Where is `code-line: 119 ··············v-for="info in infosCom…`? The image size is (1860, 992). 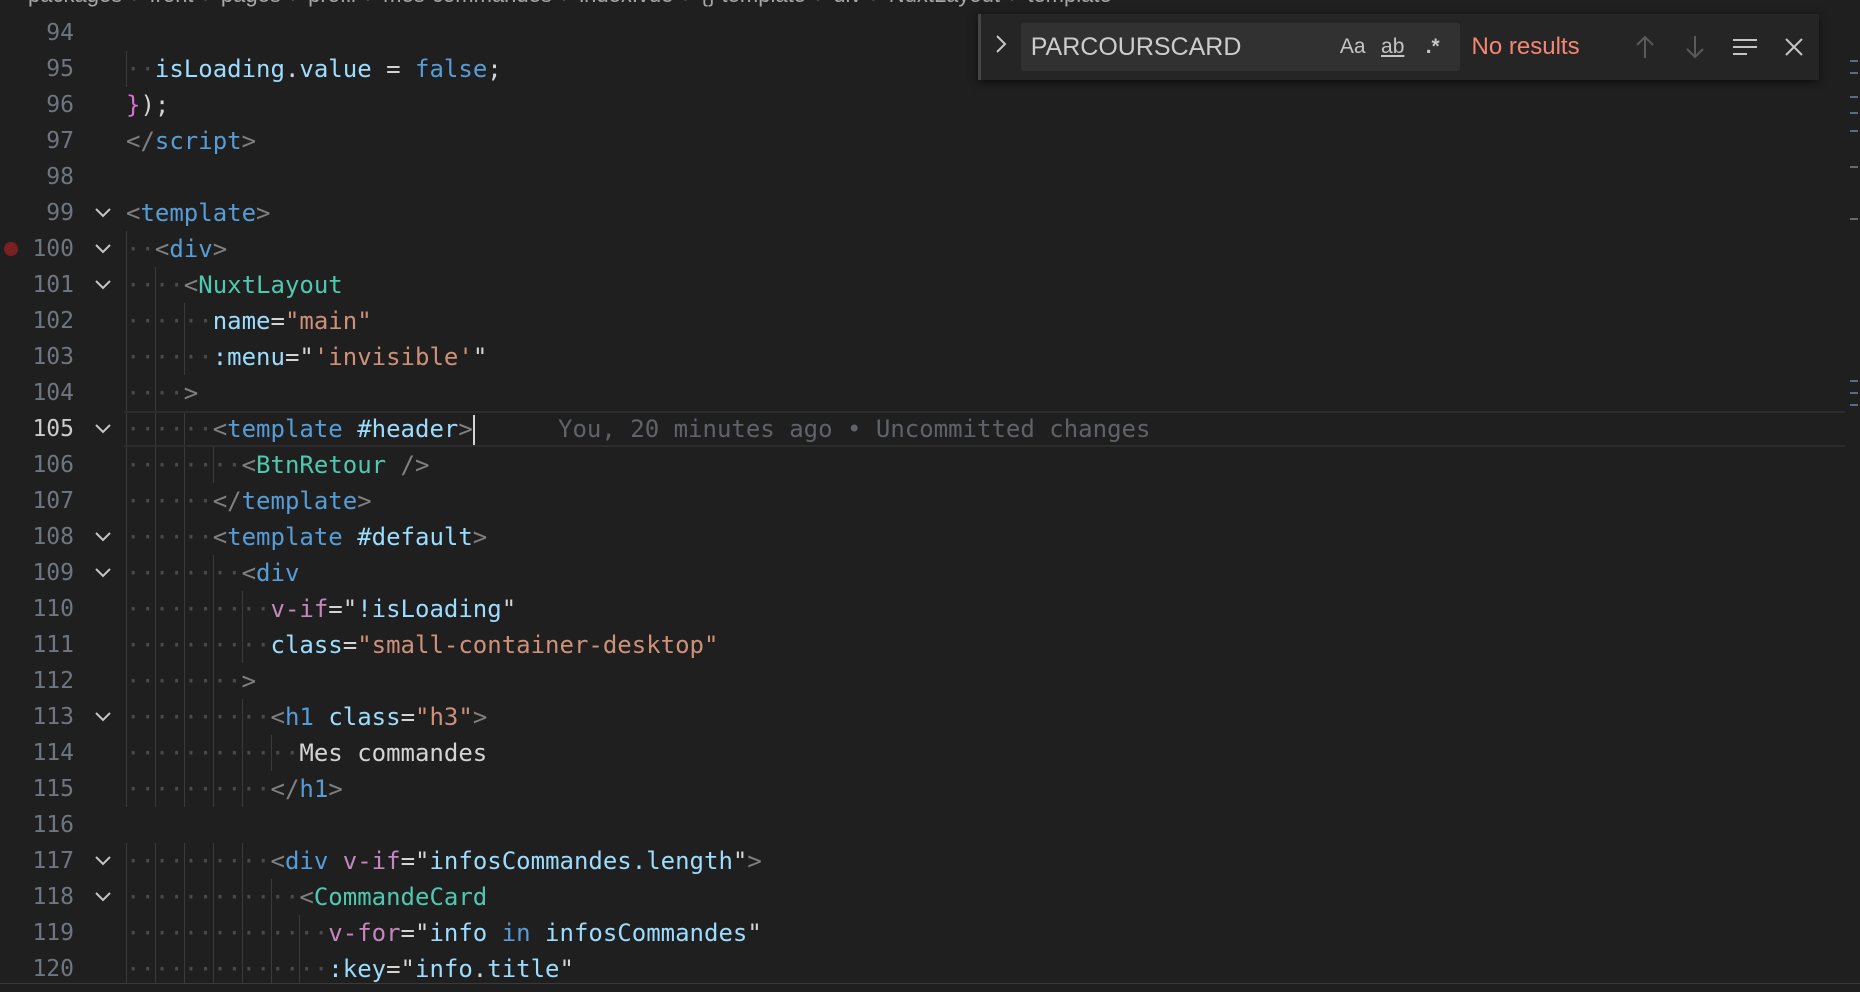 code-line: 119 ··············v-for="info in infosCom… is located at coordinates (922, 933).